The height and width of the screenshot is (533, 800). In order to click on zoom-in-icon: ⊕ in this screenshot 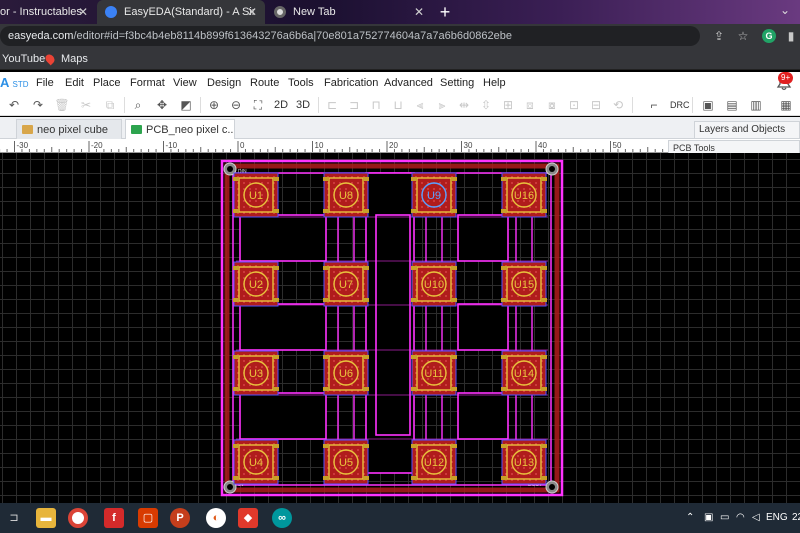, I will do `click(214, 105)`.